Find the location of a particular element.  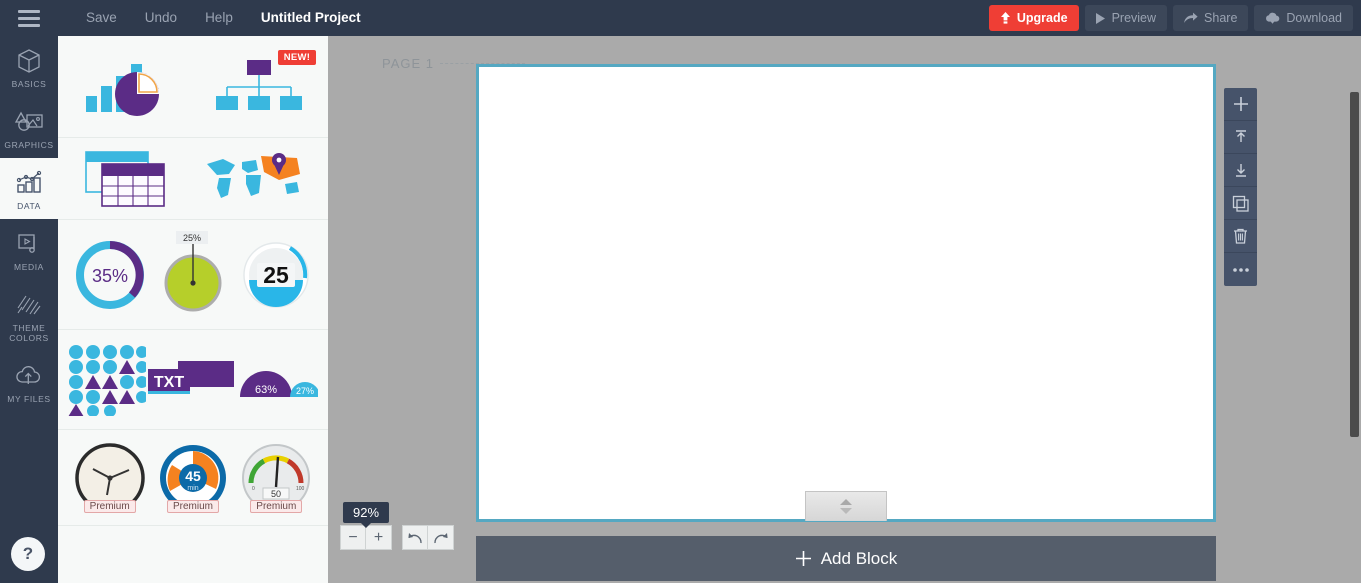

number-gauge-thumb: 25 is located at coordinates (276, 275).